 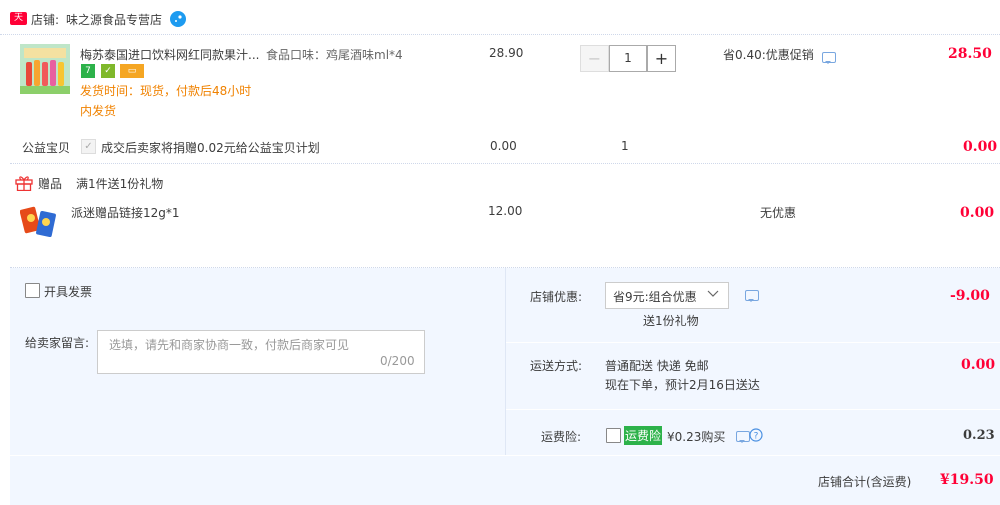 What do you see at coordinates (628, 58) in the screenshot?
I see `qty-input: 1` at bounding box center [628, 58].